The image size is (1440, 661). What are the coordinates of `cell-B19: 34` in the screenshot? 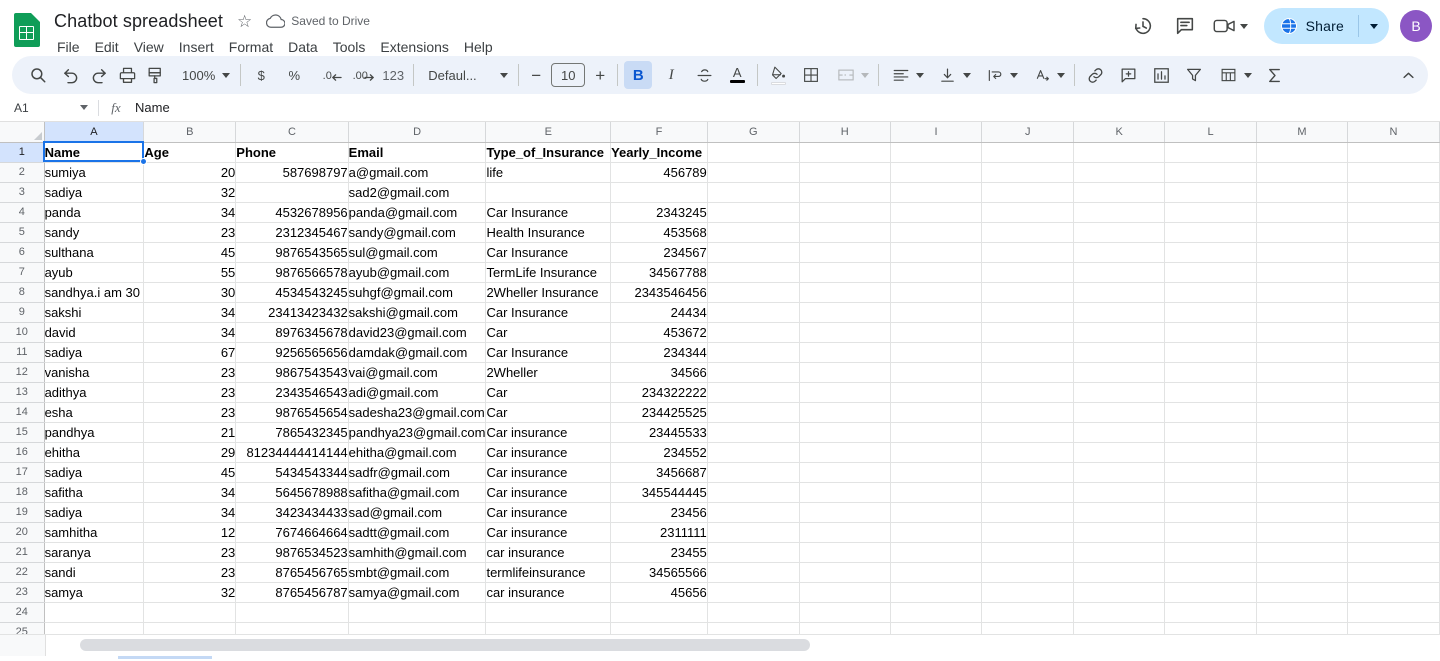 It's located at (190, 512).